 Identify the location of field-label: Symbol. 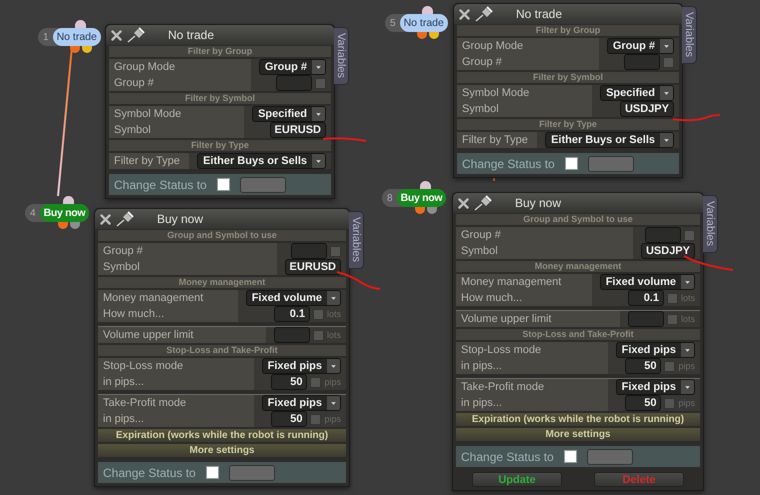
(524, 109).